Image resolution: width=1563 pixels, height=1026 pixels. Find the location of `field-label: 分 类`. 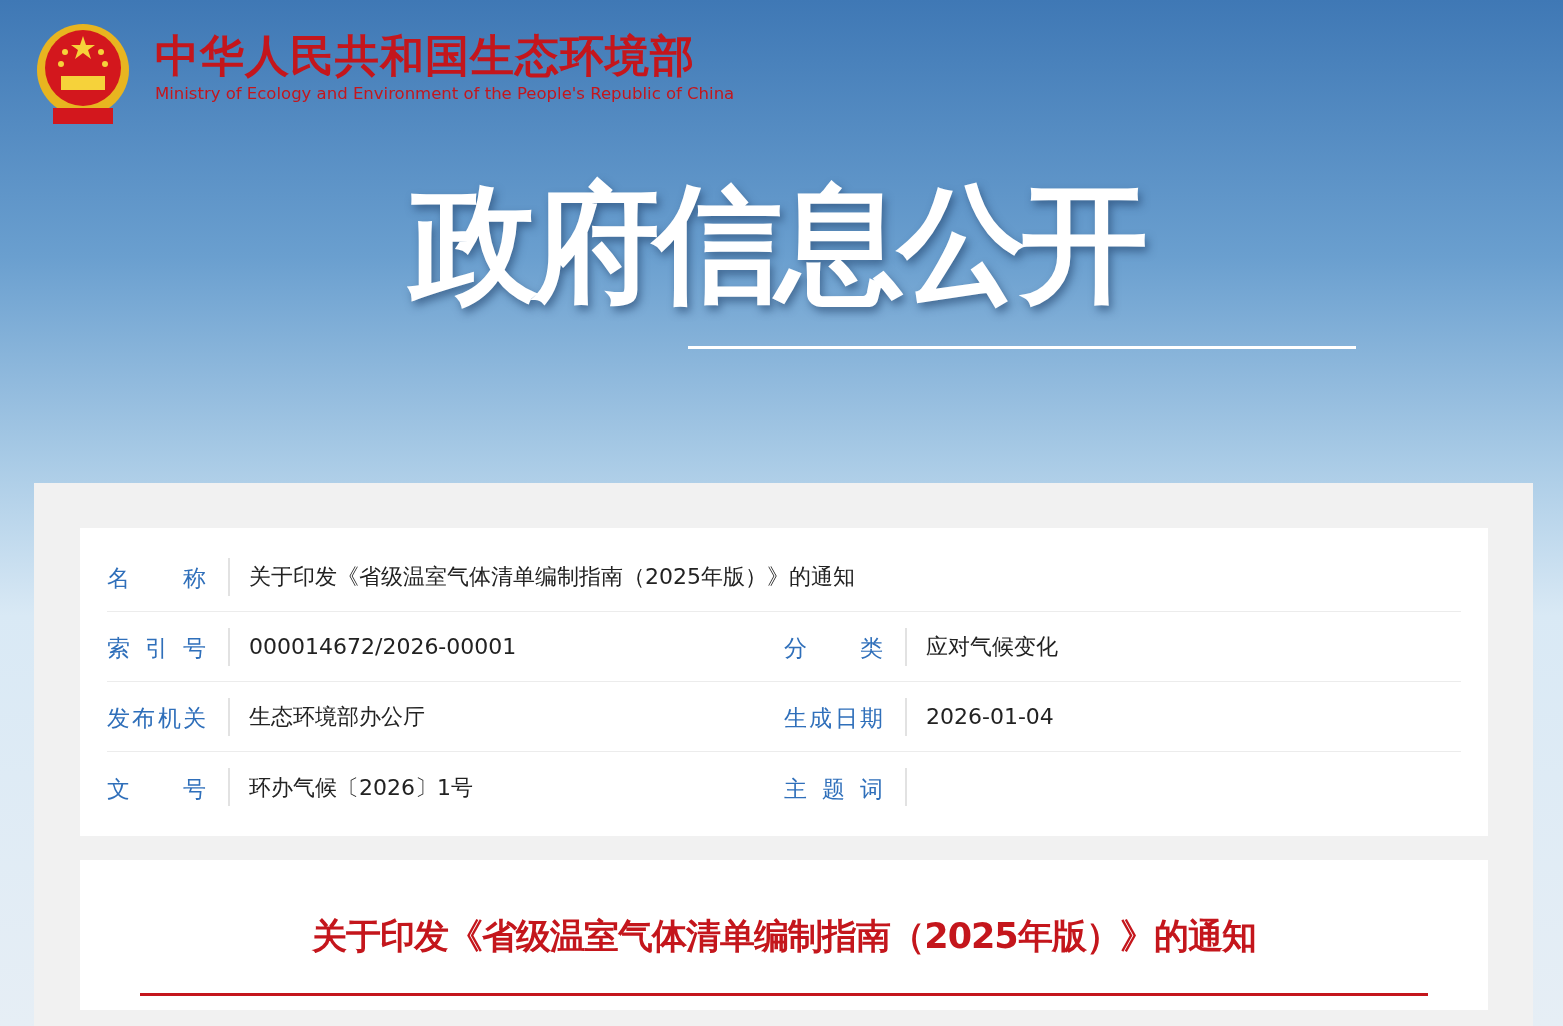

field-label: 分 类 is located at coordinates (833, 649).